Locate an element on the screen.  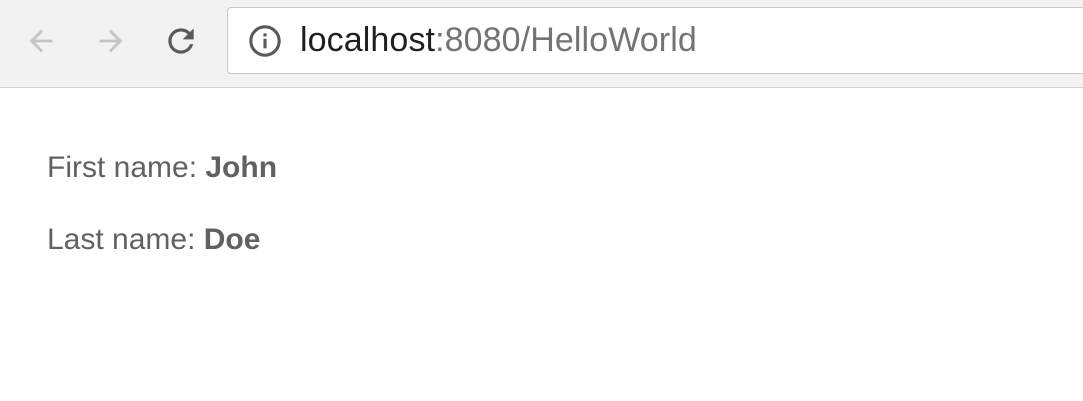
last-name-value: Doe is located at coordinates (232, 239).